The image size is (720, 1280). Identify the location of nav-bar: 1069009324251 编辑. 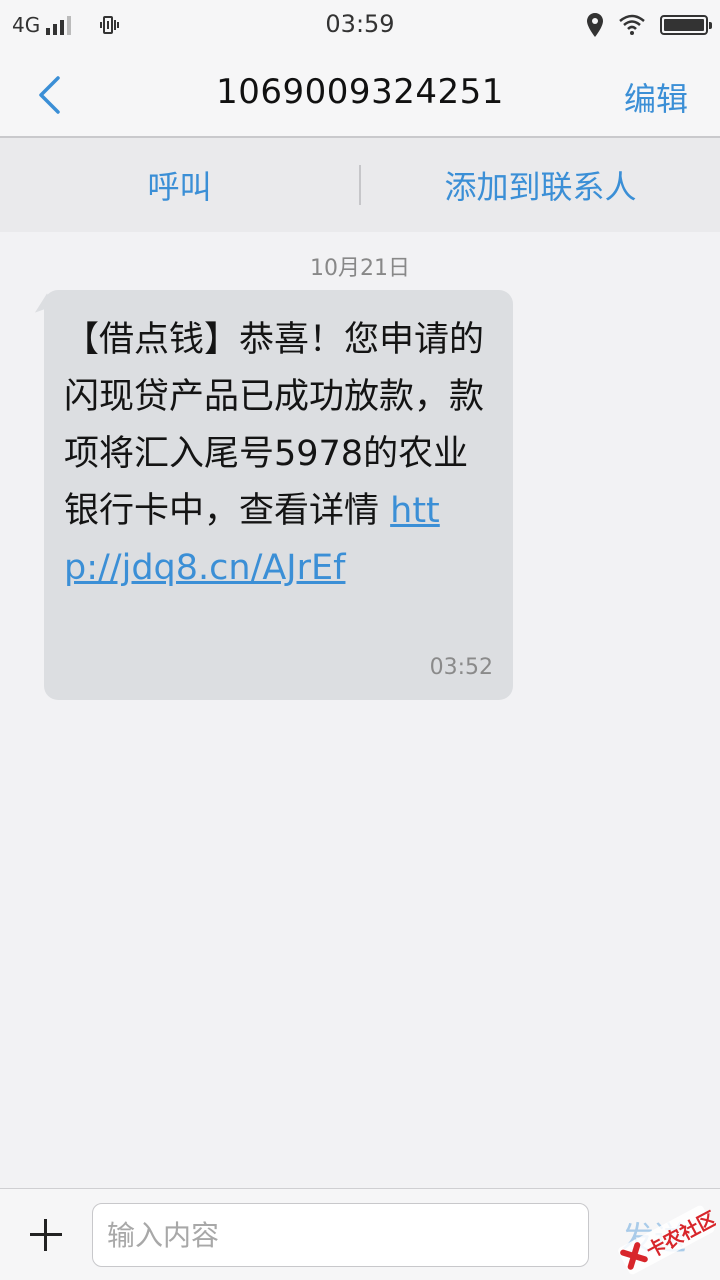
(360, 94).